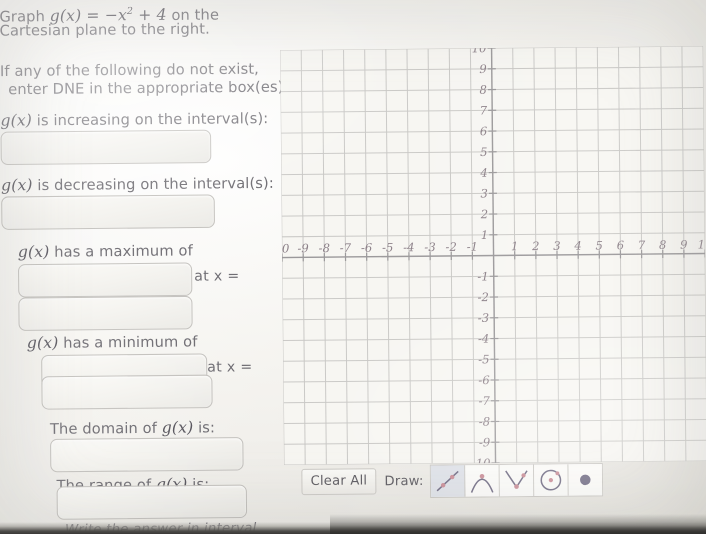 The image size is (706, 534). I want to click on label-maximum-at-x: at x =, so click(217, 276).